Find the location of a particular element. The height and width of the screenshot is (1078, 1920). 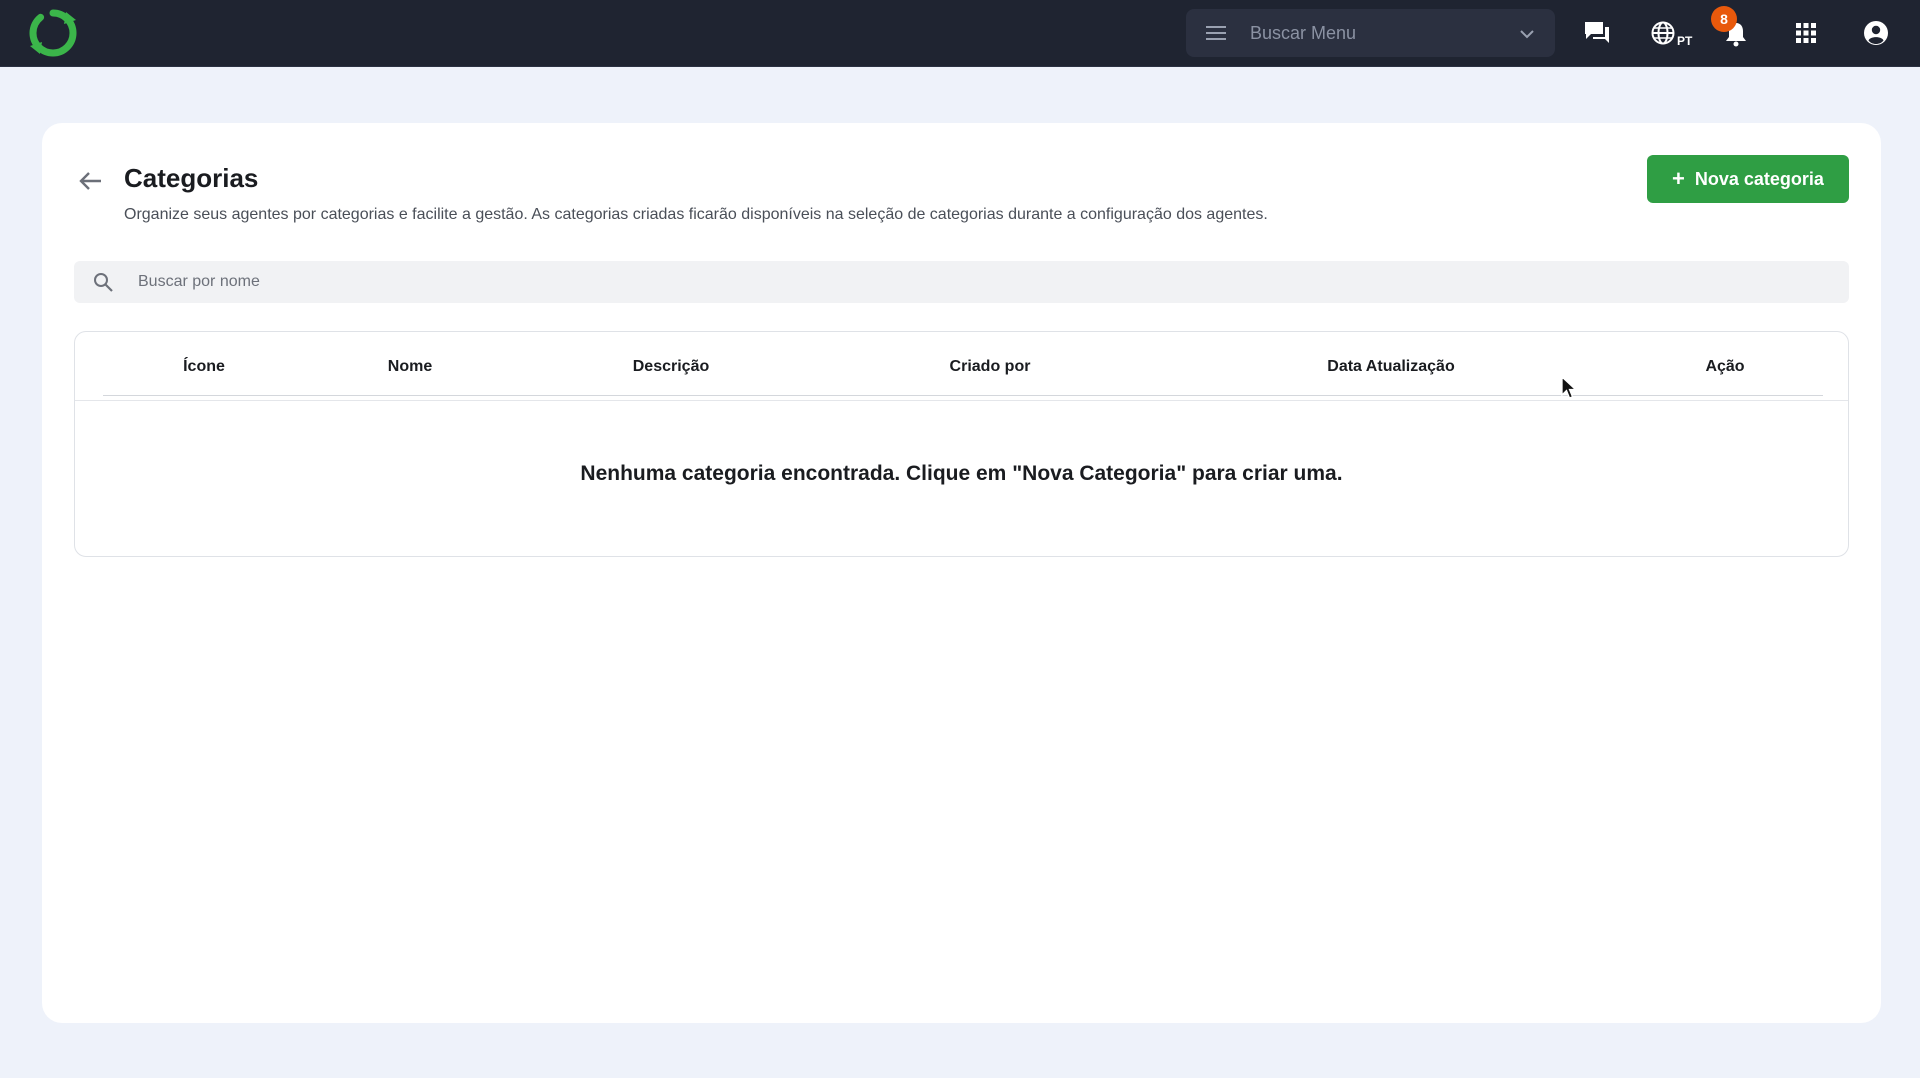

column-header-action: Ação is located at coordinates (1724, 367).